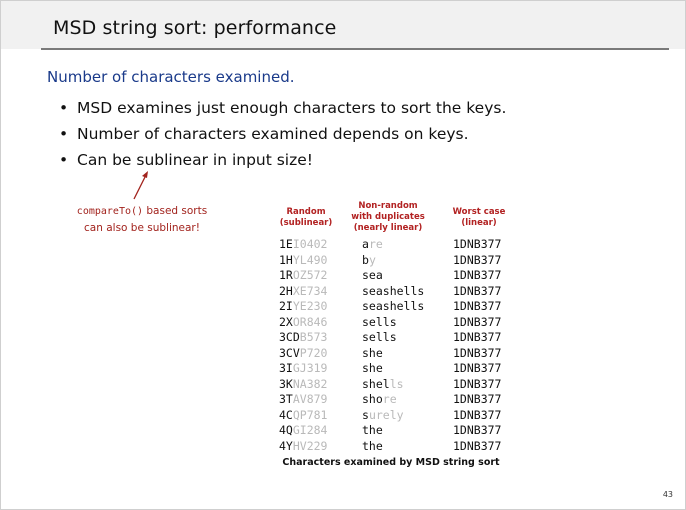 The height and width of the screenshot is (510, 686). Describe the element at coordinates (286, 368) in the screenshot. I see `examined-chars: 3I` at that location.